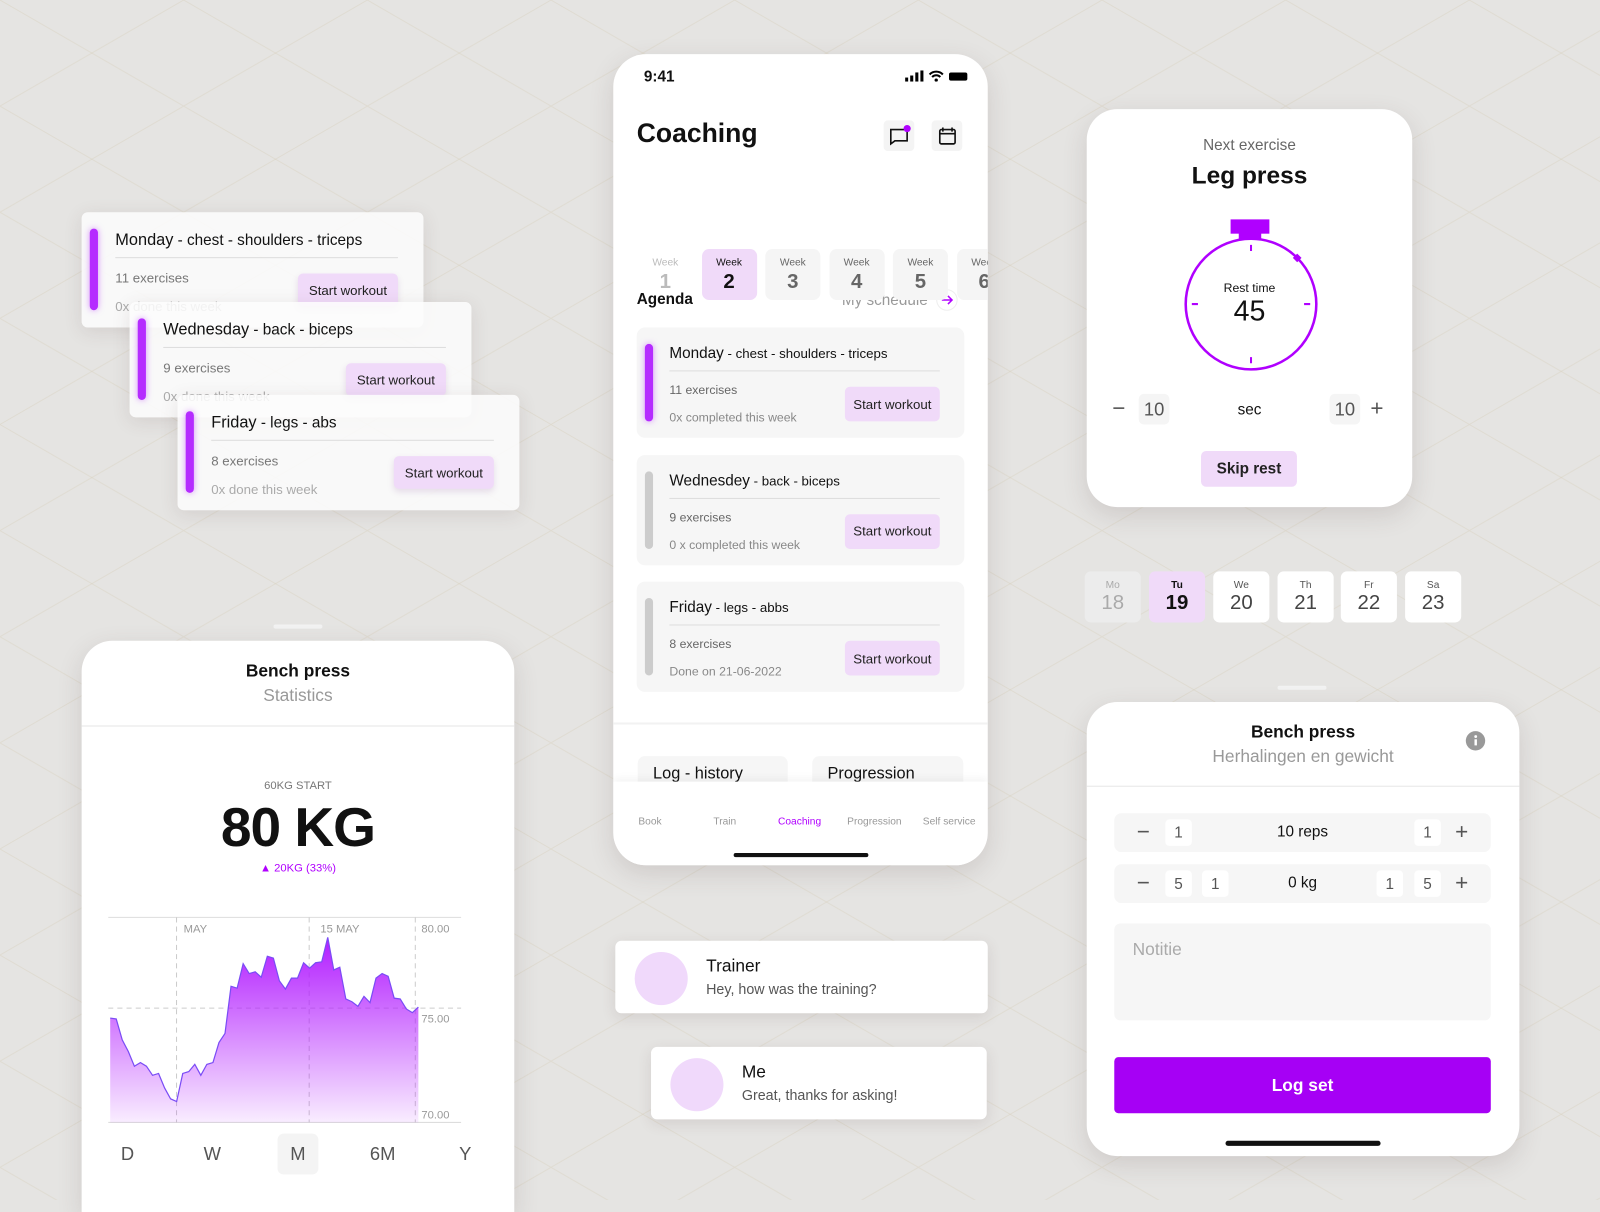 The height and width of the screenshot is (1212, 1600). Describe the element at coordinates (1249, 310) in the screenshot. I see `rest-time-value: 45` at that location.